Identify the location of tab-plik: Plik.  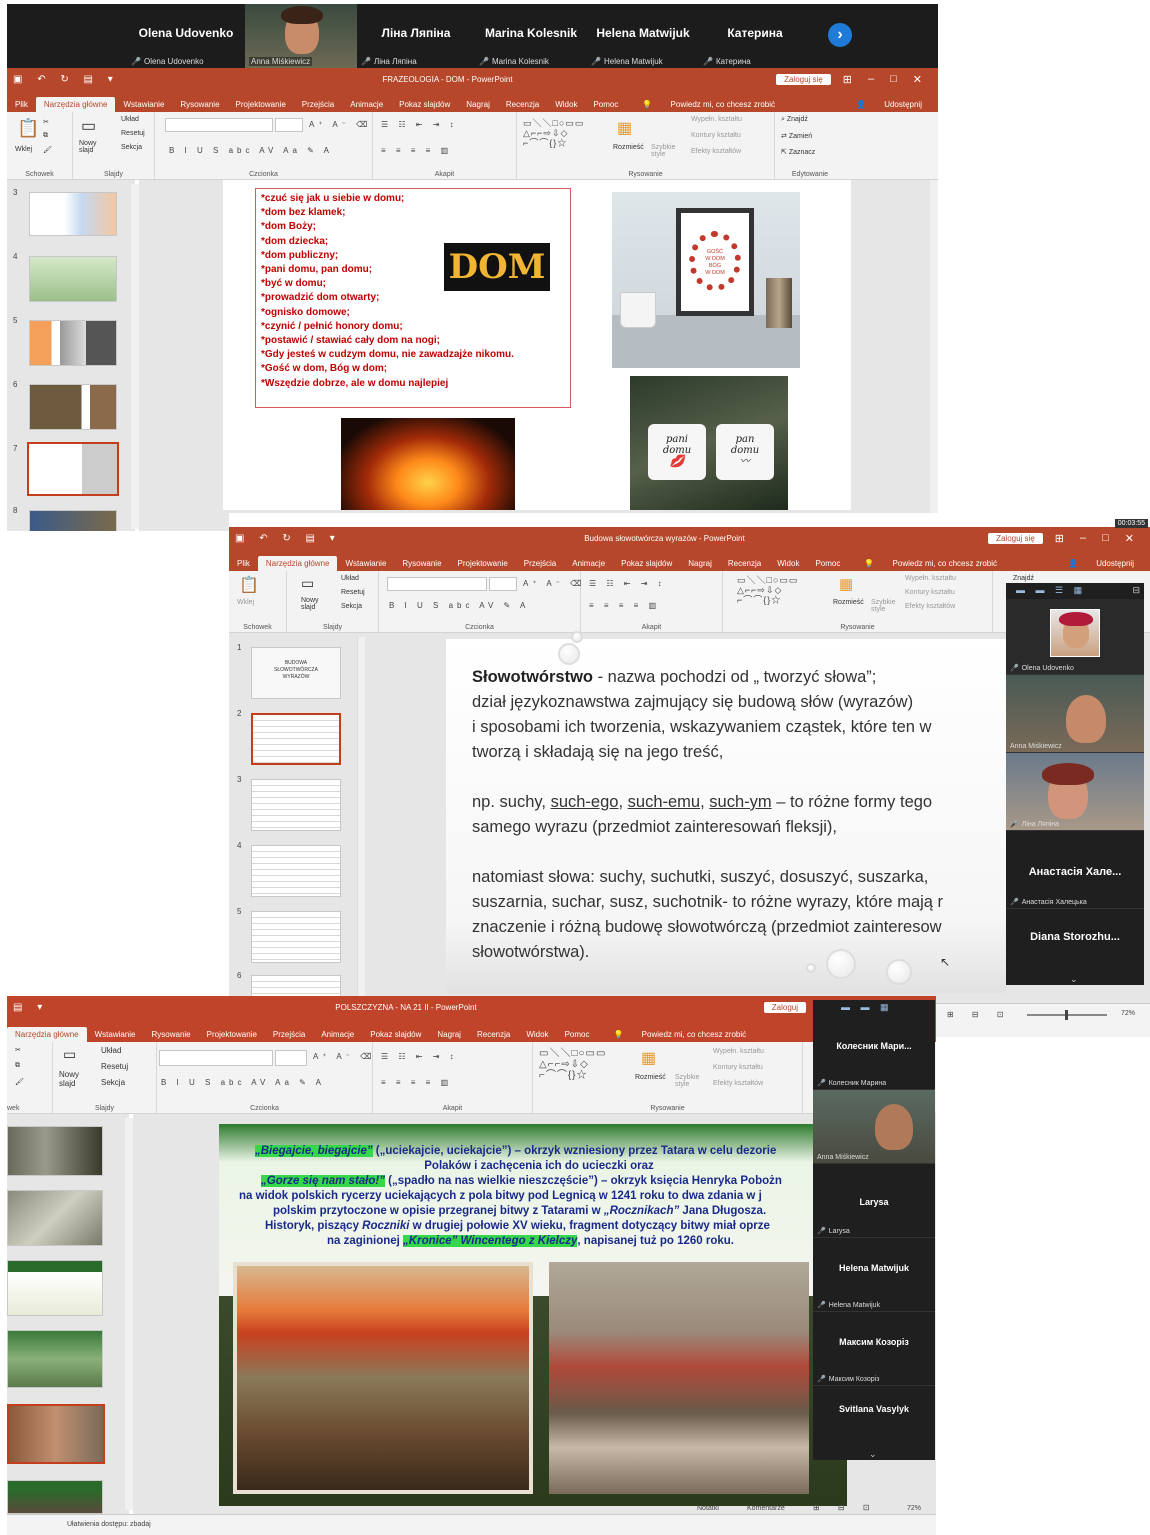
(243, 563).